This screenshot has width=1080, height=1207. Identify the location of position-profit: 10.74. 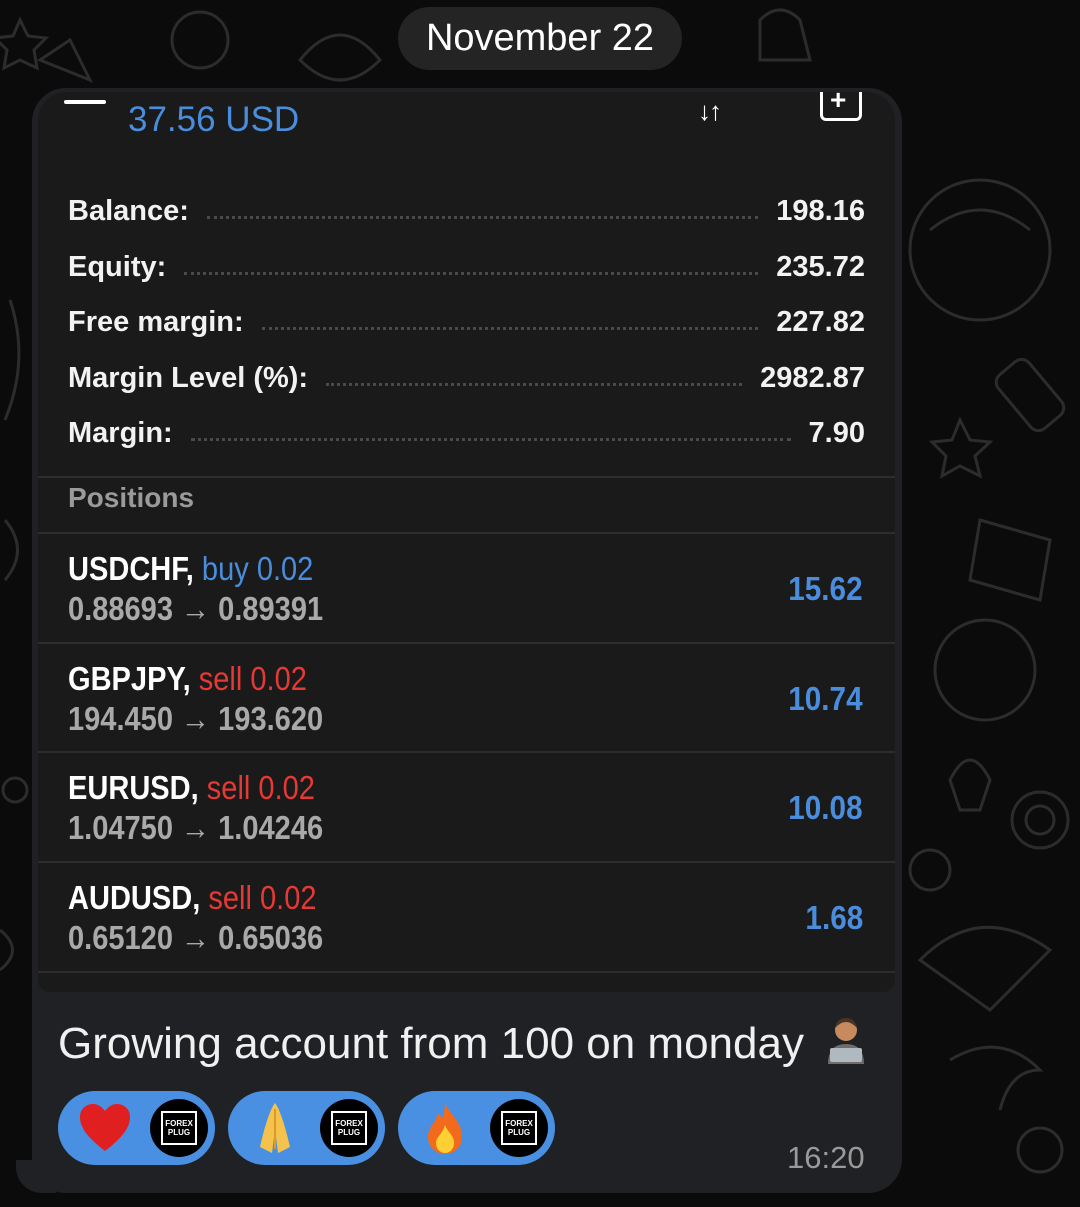
(825, 698).